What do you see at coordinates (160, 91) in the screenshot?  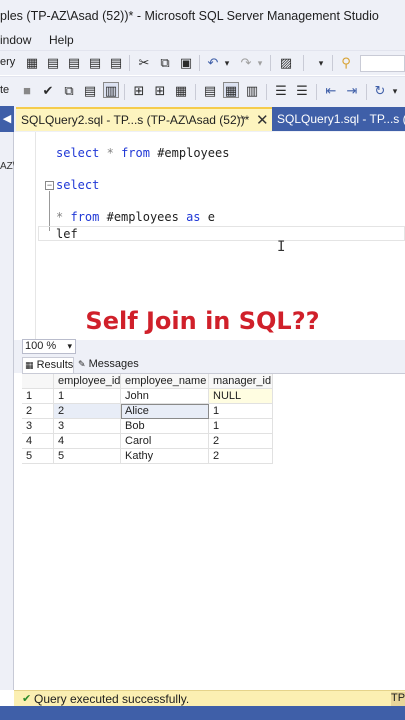 I see `live-query-stats-icon: ⊞` at bounding box center [160, 91].